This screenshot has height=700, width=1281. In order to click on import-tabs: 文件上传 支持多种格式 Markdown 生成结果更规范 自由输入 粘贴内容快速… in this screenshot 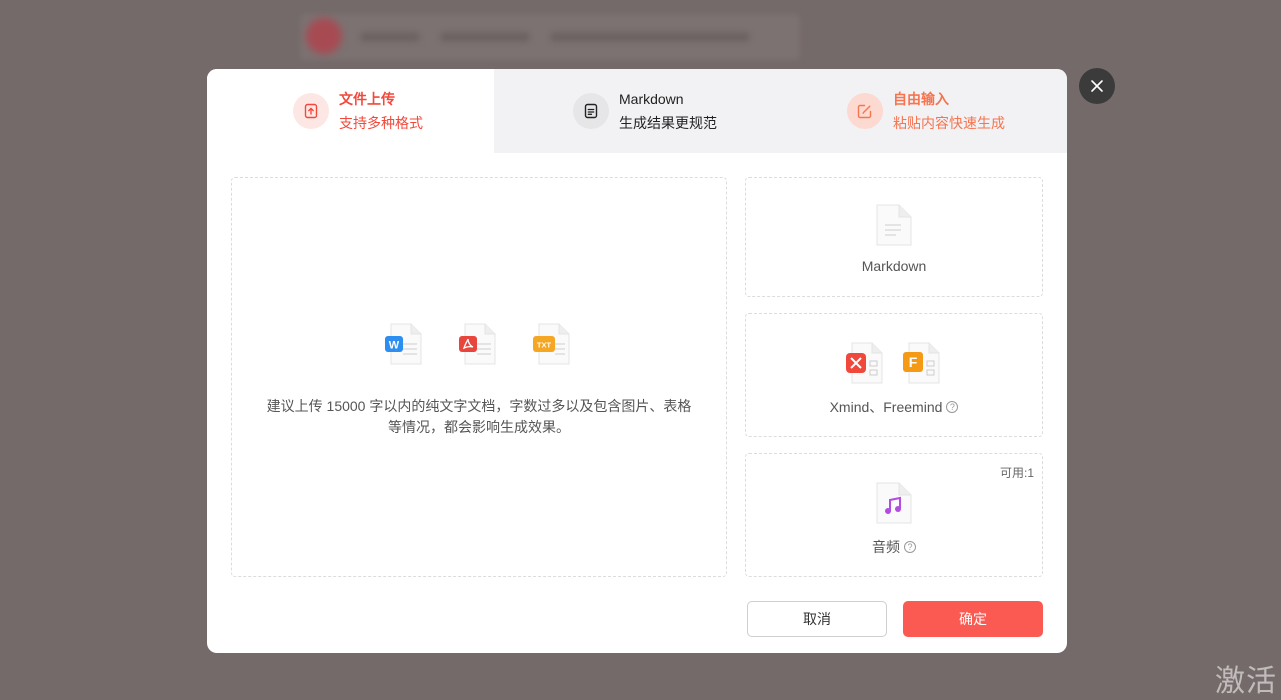, I will do `click(637, 111)`.